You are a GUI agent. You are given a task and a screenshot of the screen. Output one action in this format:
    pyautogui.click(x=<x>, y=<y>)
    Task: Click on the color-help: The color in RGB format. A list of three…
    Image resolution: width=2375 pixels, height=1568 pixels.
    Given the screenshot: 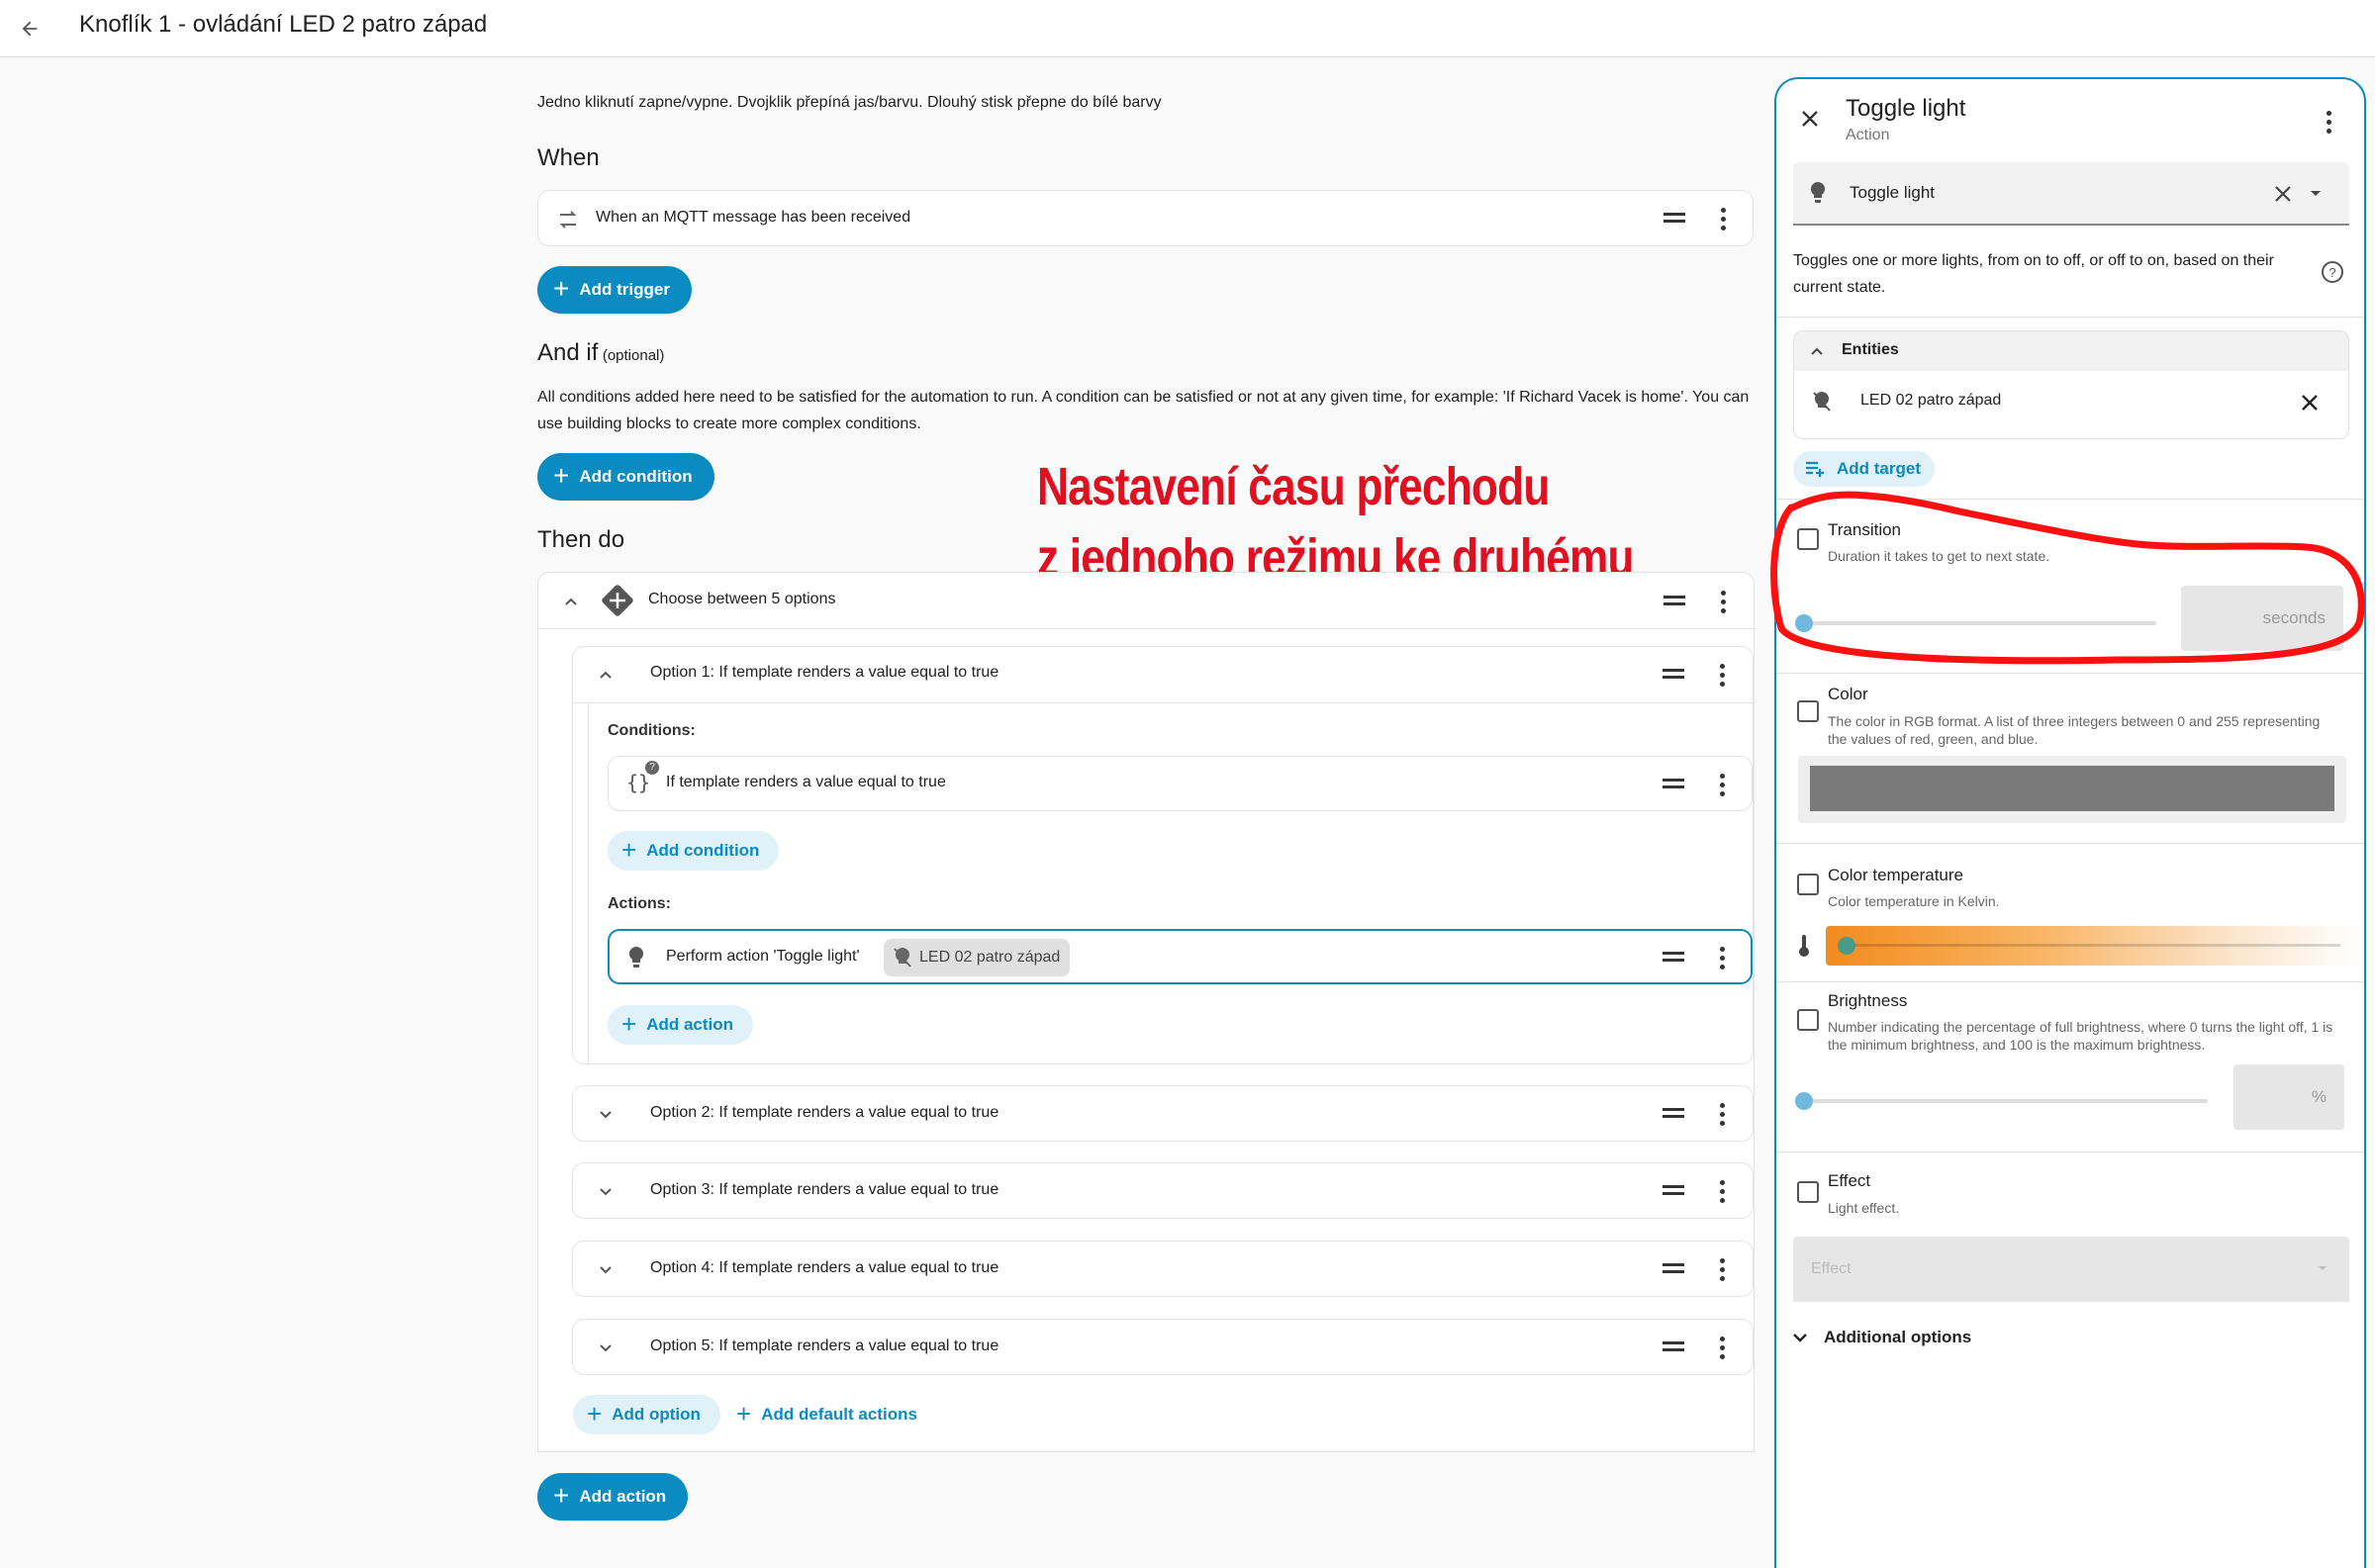 What is the action you would take?
    pyautogui.click(x=2074, y=730)
    